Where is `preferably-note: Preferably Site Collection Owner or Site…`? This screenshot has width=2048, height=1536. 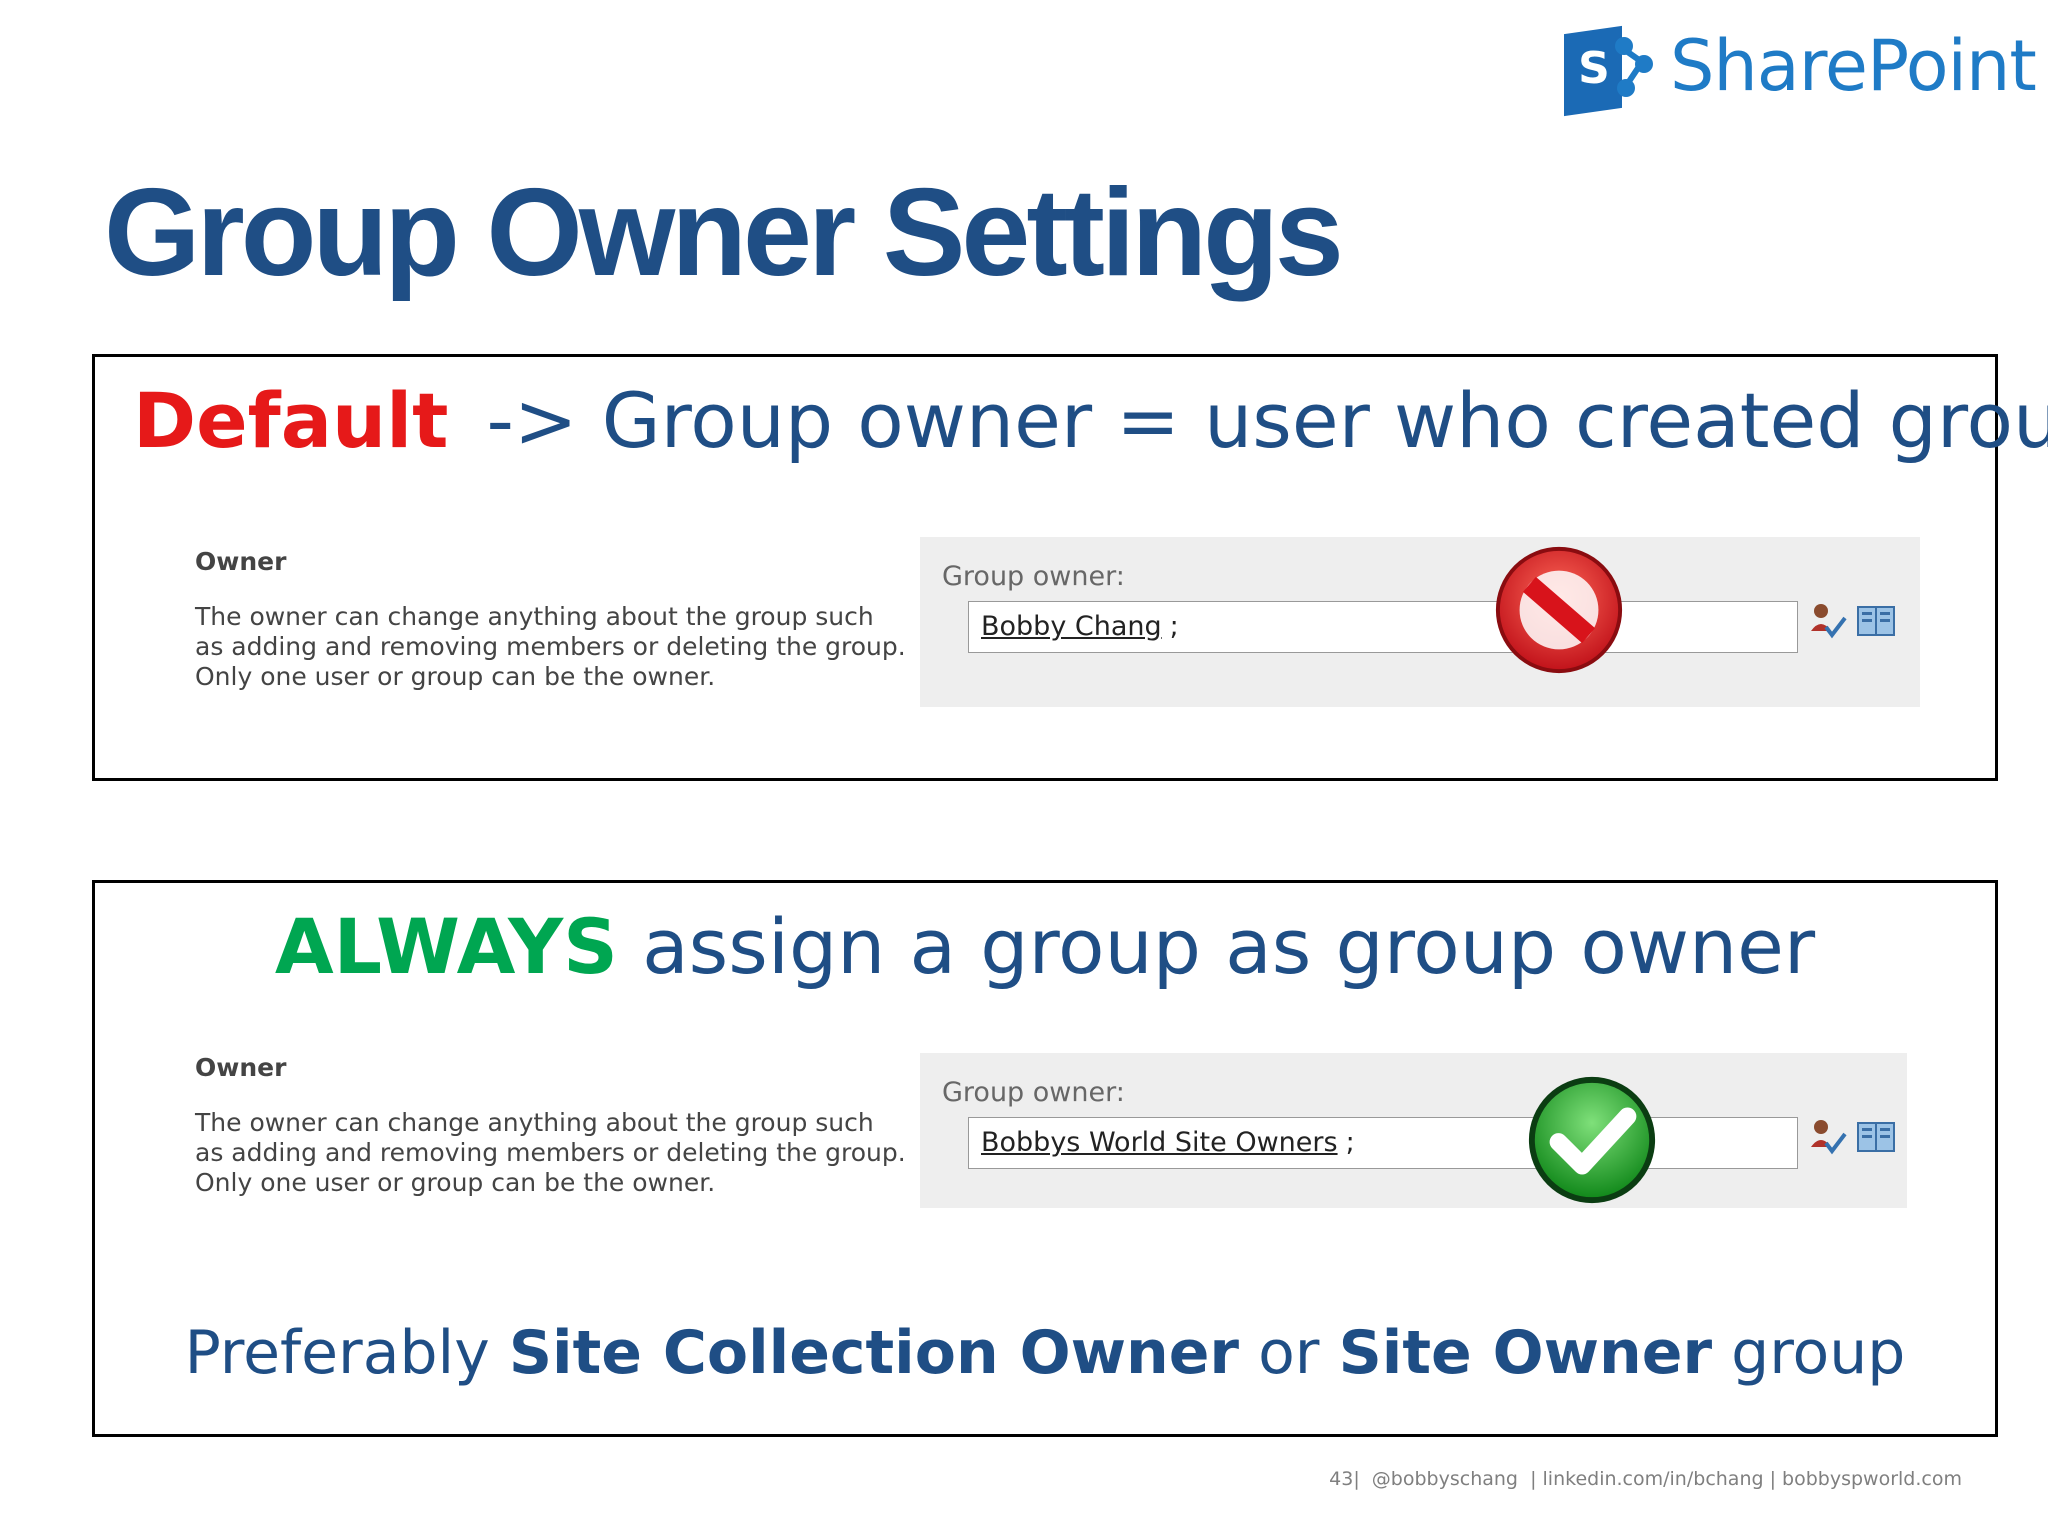
preferably-note: Preferably Site Collection Owner or Site… is located at coordinates (1045, 1353).